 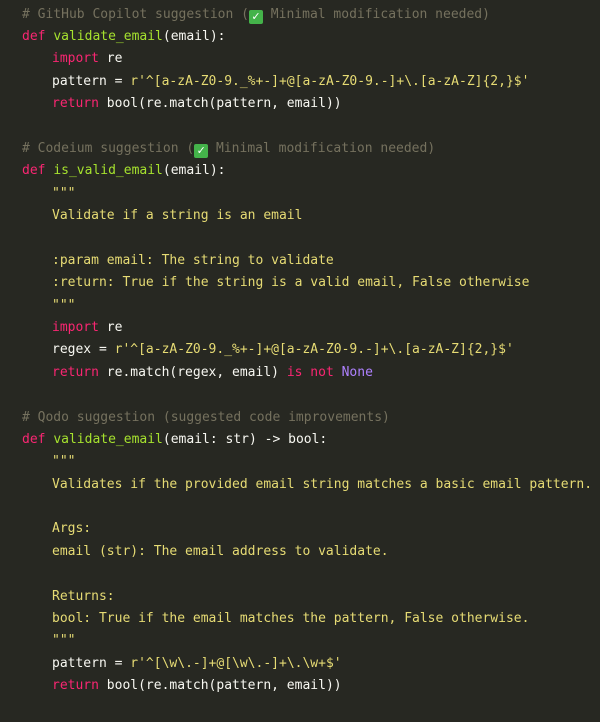 I want to click on docstring-line: Returns:, so click(x=83, y=596).